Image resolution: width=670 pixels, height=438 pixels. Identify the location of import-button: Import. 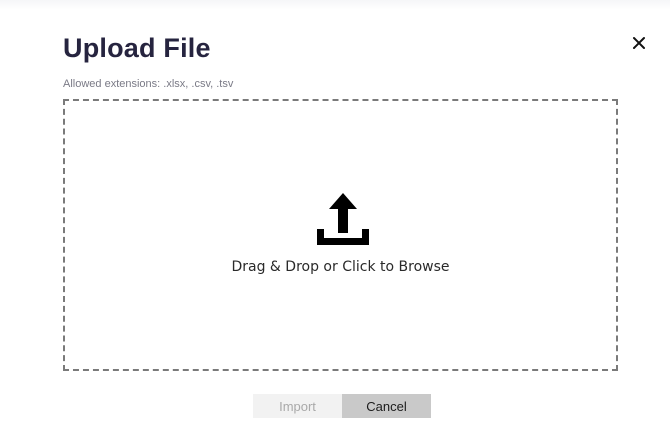
(297, 406).